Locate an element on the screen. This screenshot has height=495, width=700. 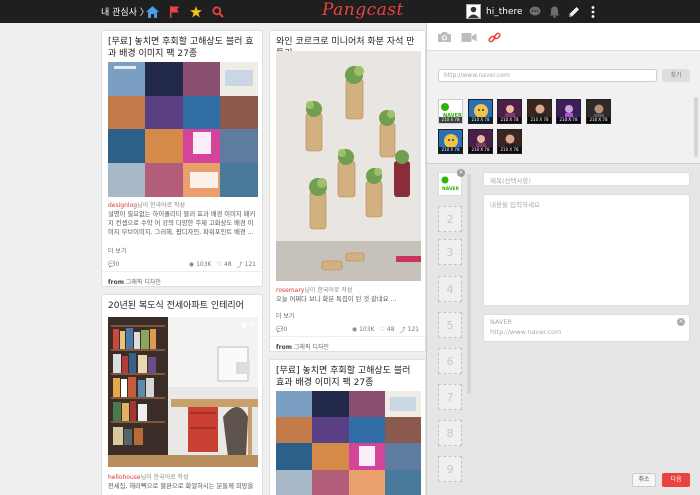
source-user: hellohouse is located at coordinates (124, 477).